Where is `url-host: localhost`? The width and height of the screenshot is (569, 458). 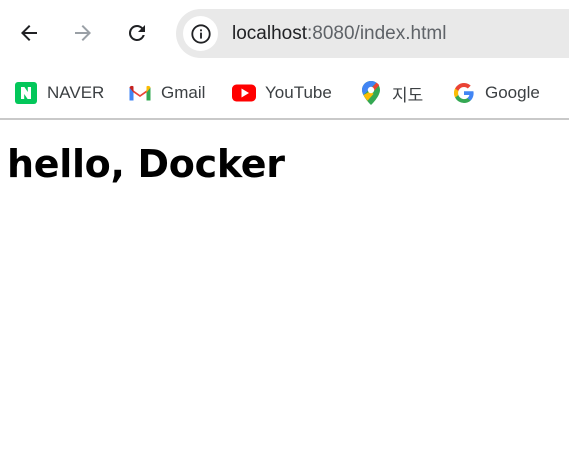
url-host: localhost is located at coordinates (269, 33).